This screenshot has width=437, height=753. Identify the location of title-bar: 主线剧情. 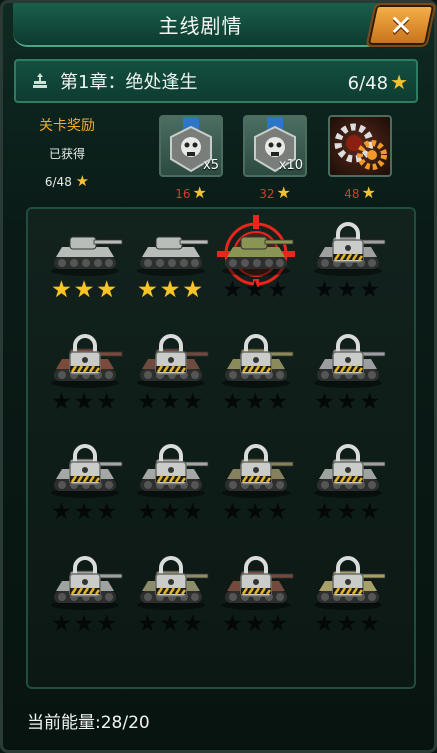
(200, 25).